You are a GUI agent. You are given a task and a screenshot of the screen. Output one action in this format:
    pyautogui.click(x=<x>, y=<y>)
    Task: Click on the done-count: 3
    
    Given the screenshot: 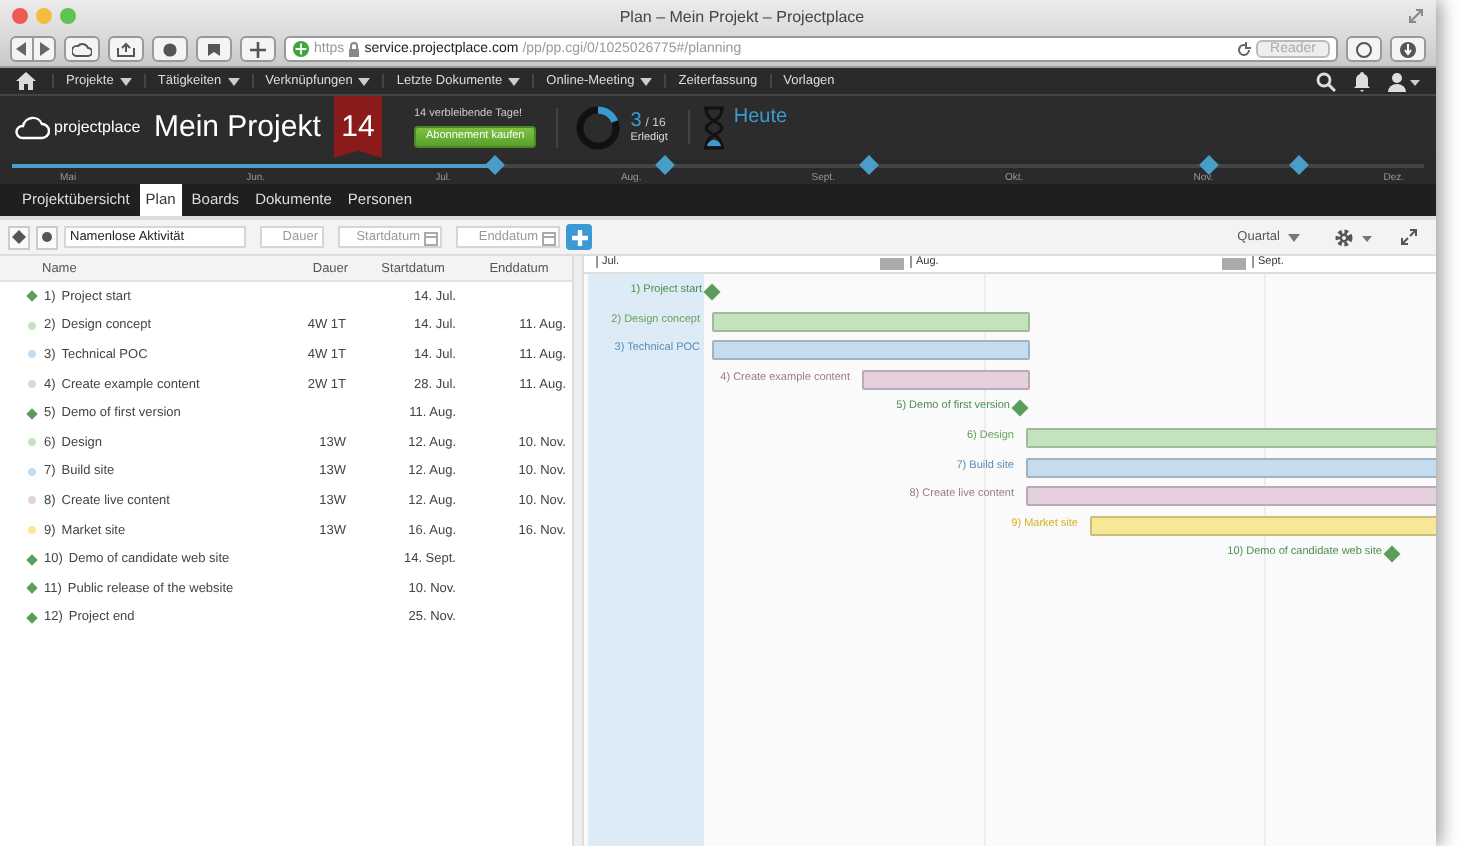 What is the action you would take?
    pyautogui.click(x=636, y=121)
    